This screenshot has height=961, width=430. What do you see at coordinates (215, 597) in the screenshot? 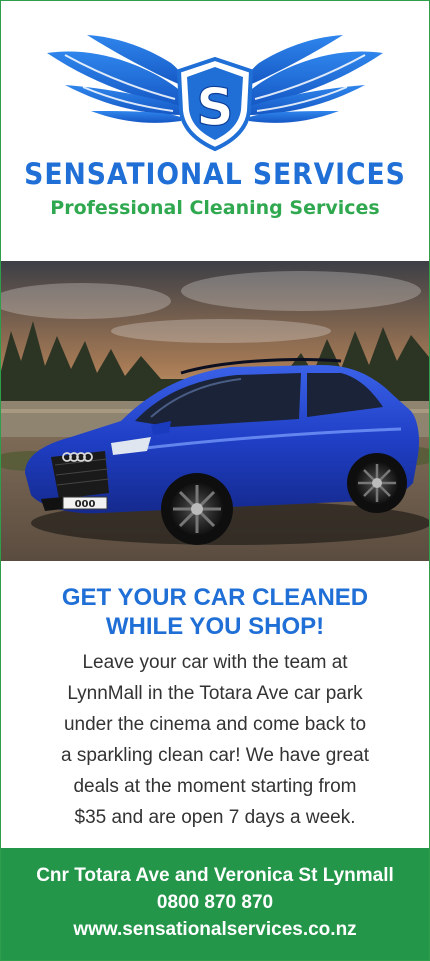
I see `headline-line-1: GET YOUR CAR CLEANED` at bounding box center [215, 597].